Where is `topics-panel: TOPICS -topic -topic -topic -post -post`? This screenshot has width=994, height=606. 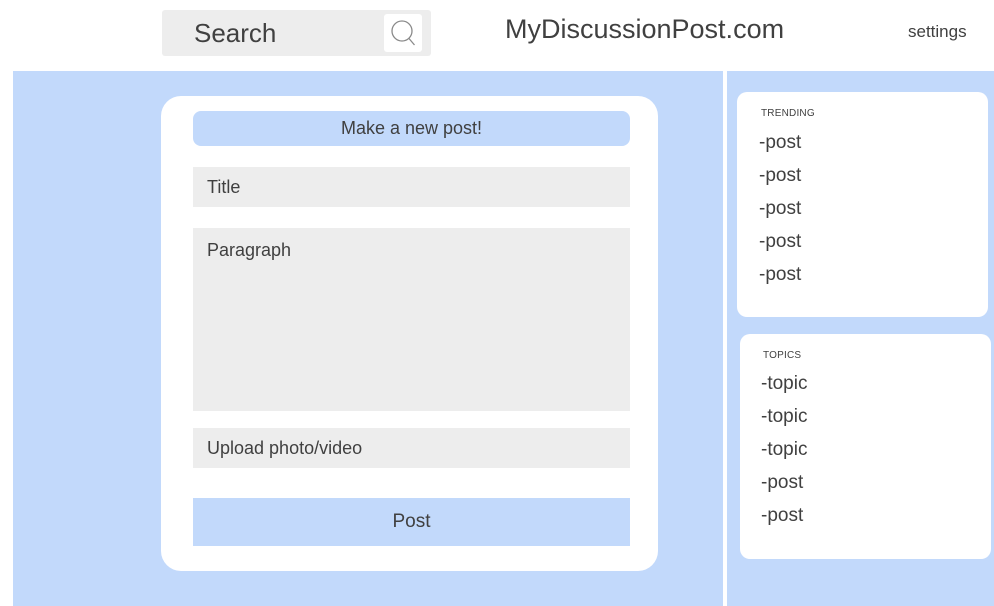
topics-panel: TOPICS -topic -topic -topic -post -post is located at coordinates (865, 446).